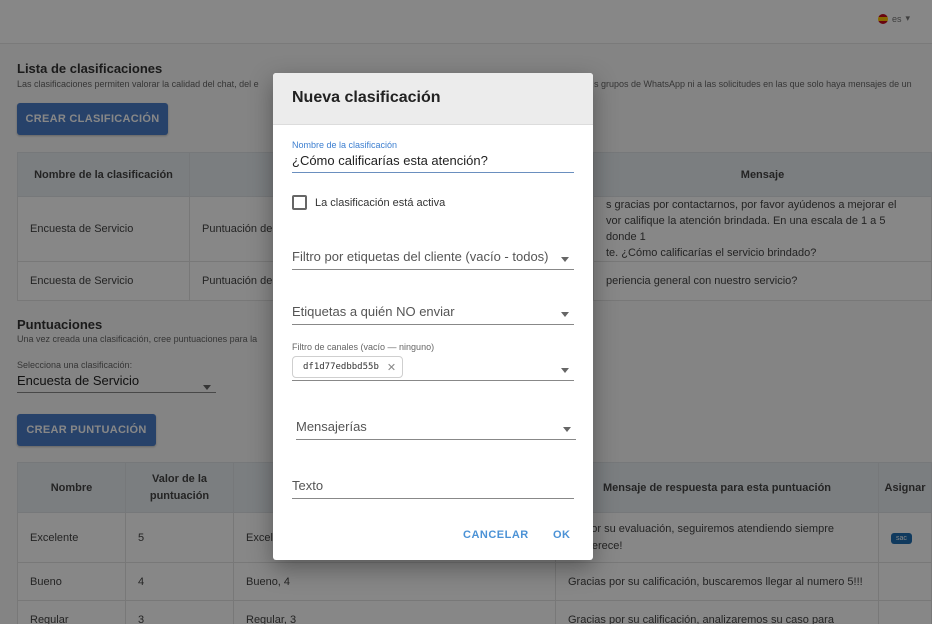 Image resolution: width=932 pixels, height=624 pixels. I want to click on field-value: ¿Cómo calificarías esta atención?, so click(390, 160).